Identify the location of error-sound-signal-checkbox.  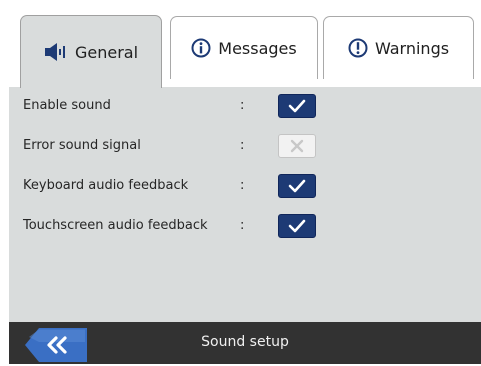
(297, 146).